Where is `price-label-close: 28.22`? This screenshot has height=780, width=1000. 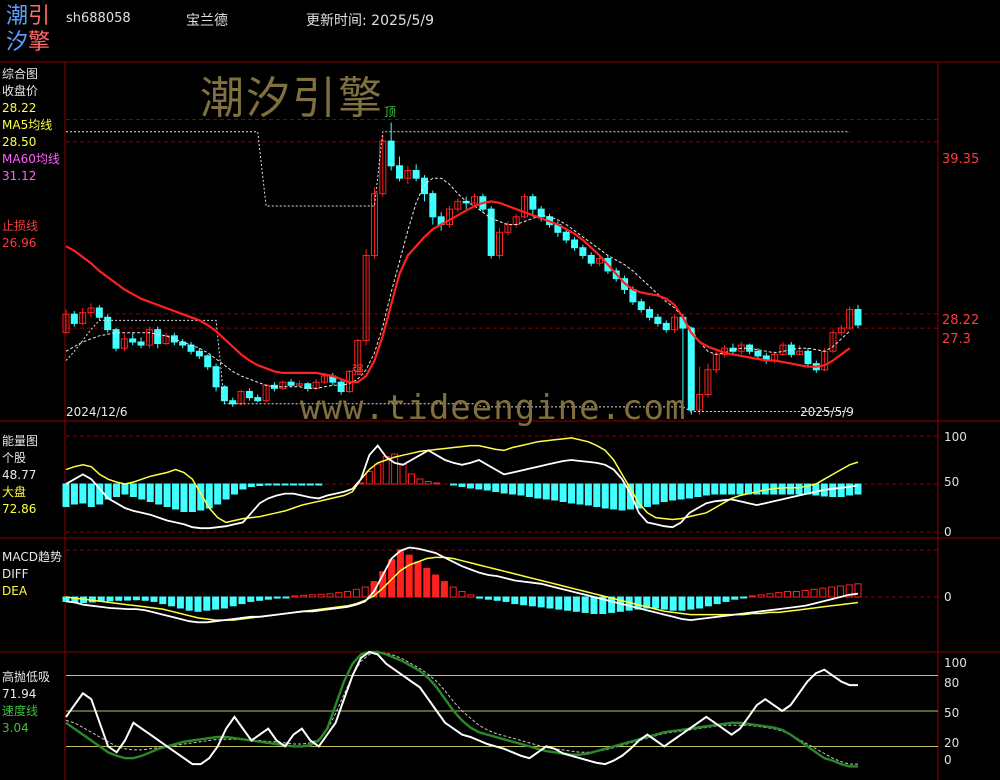 price-label-close: 28.22 is located at coordinates (961, 320).